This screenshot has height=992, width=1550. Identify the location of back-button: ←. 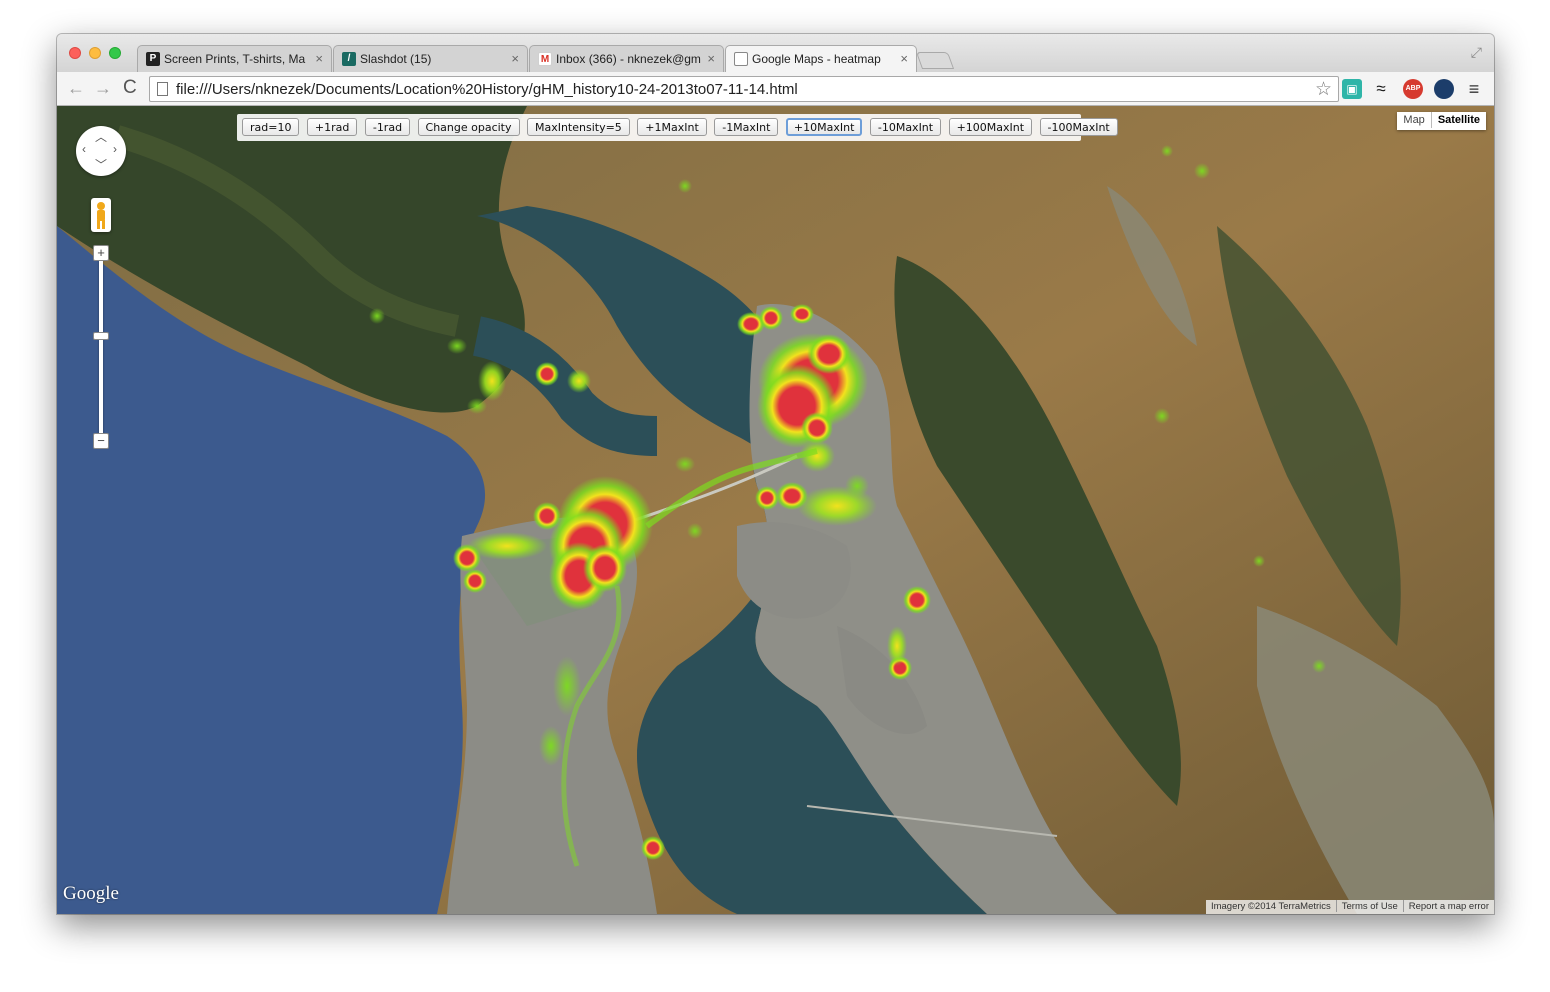
(76, 88).